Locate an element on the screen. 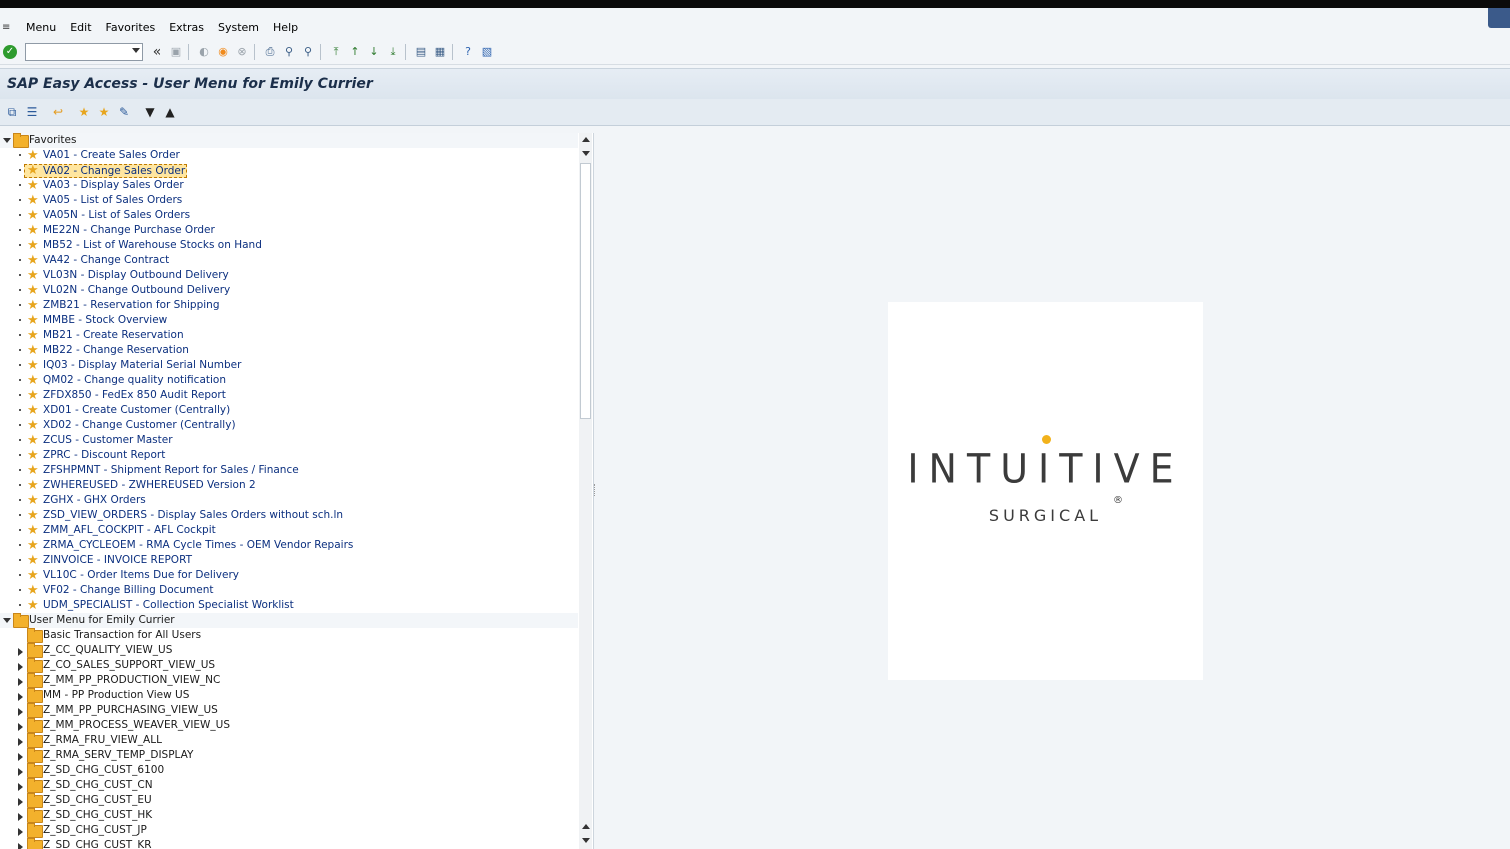 Image resolution: width=1510 pixels, height=849 pixels. user-menu-folder: Z_SD_CHG_CUST_EU is located at coordinates (289, 800).